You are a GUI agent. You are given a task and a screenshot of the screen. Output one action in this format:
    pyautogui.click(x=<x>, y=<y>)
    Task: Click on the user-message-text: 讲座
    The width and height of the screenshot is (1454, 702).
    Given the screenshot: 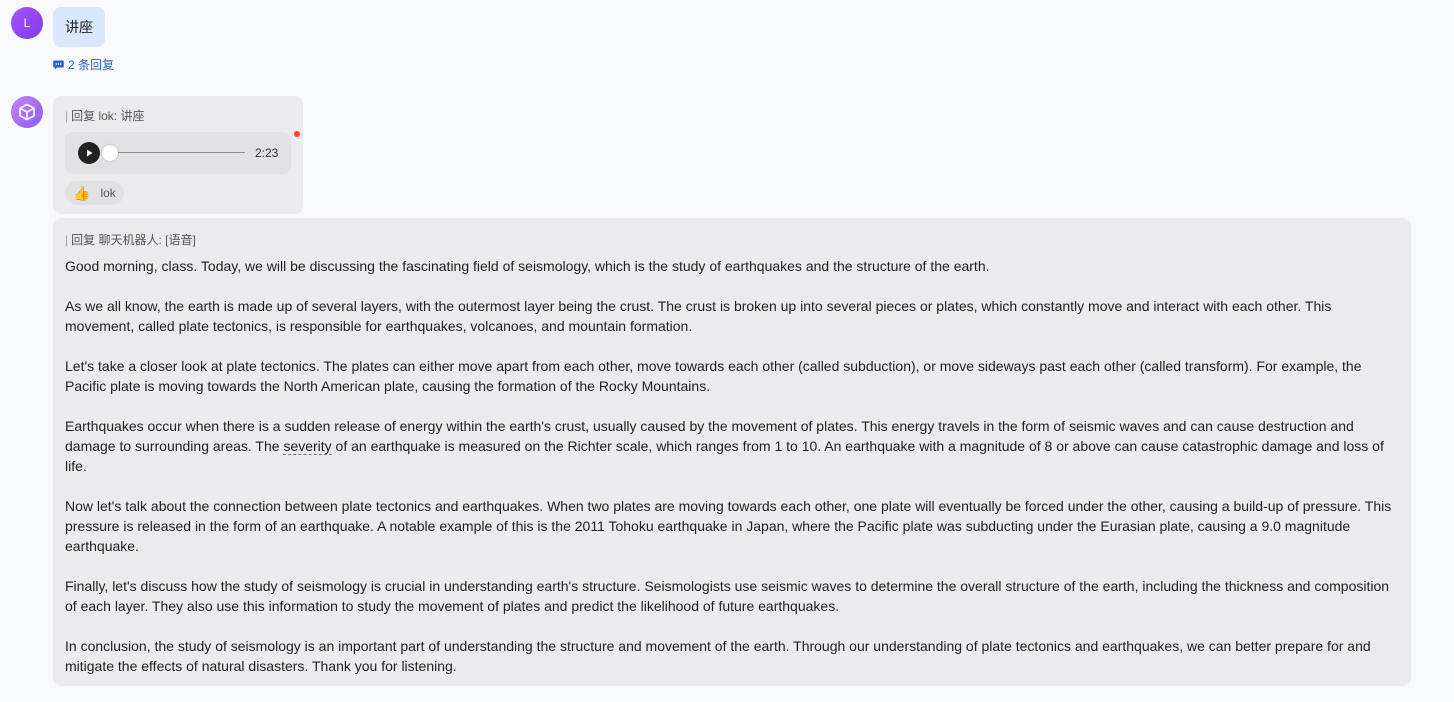 What is the action you would take?
    pyautogui.click(x=79, y=27)
    